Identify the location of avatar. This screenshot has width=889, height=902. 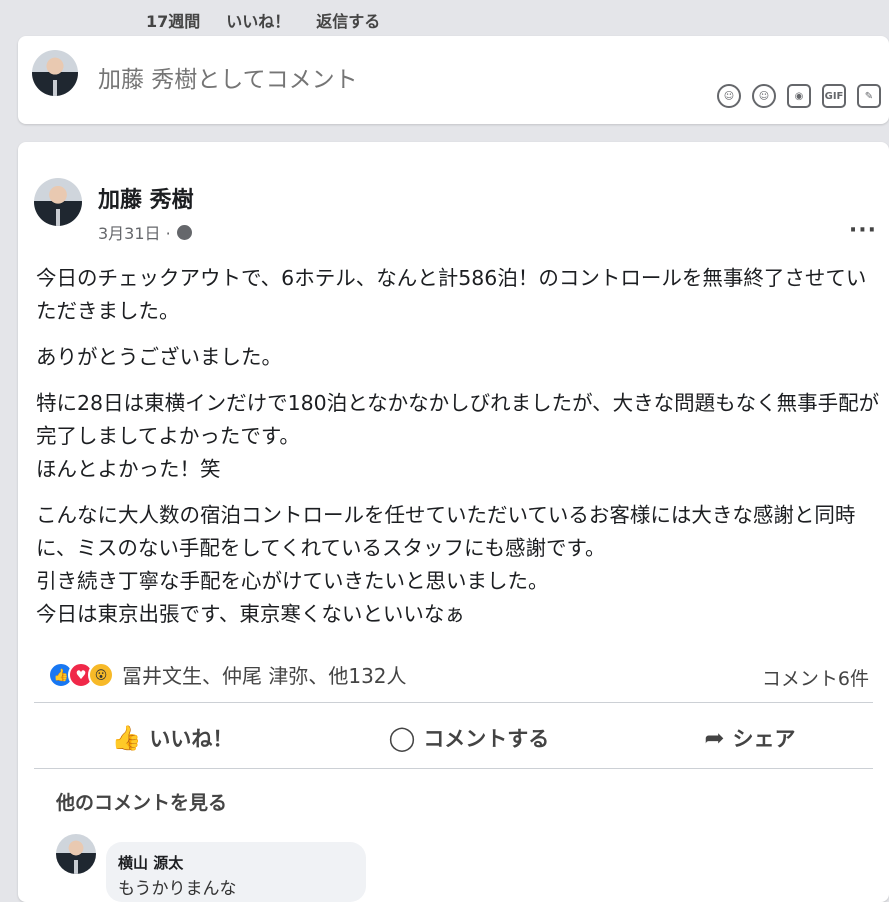
(55, 73).